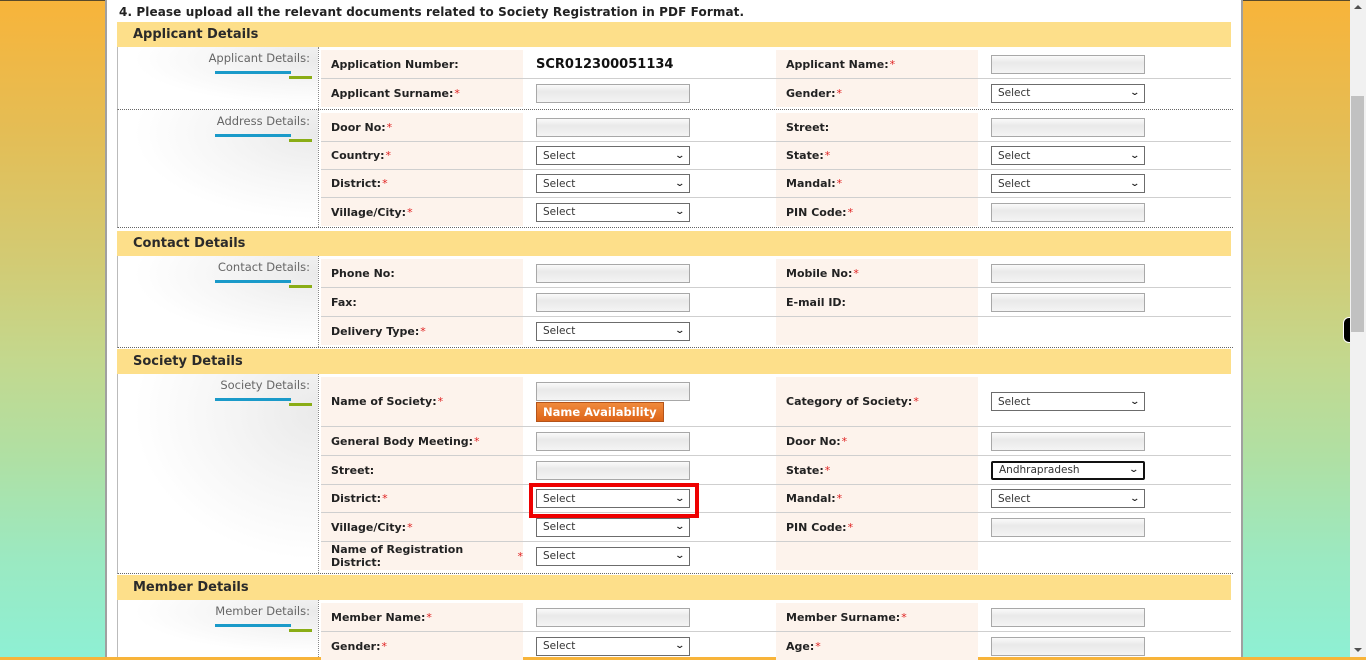  Describe the element at coordinates (1068, 302) in the screenshot. I see `email-input` at that location.